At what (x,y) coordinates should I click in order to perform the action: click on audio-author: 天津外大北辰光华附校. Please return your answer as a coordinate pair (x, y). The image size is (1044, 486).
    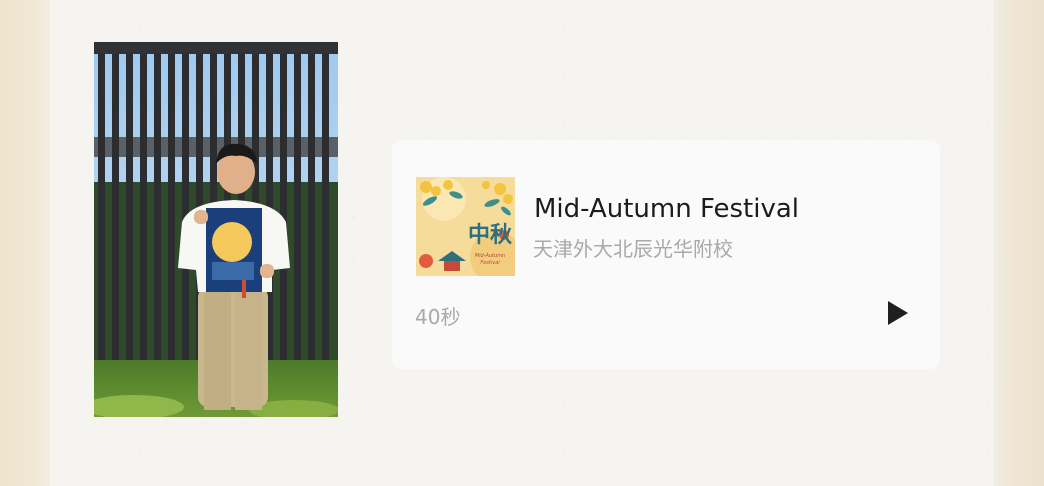
    Looking at the image, I should click on (633, 249).